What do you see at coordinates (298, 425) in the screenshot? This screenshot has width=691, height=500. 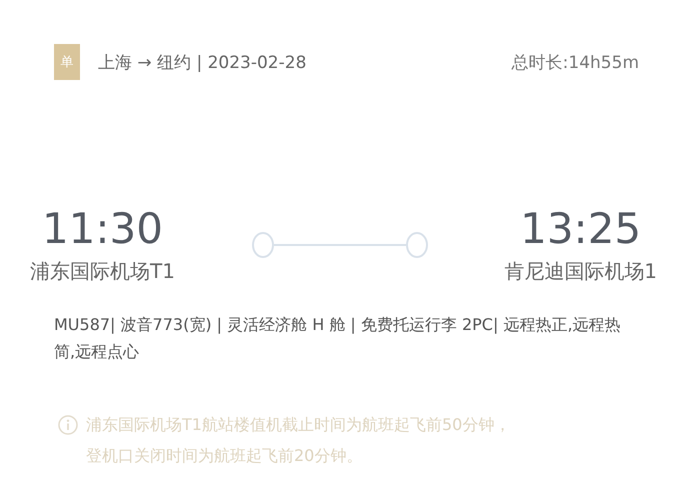 I see `notice-text: 浦东国际机场T1航站楼值机截止时间为航班起飞前50分钟，` at bounding box center [298, 425].